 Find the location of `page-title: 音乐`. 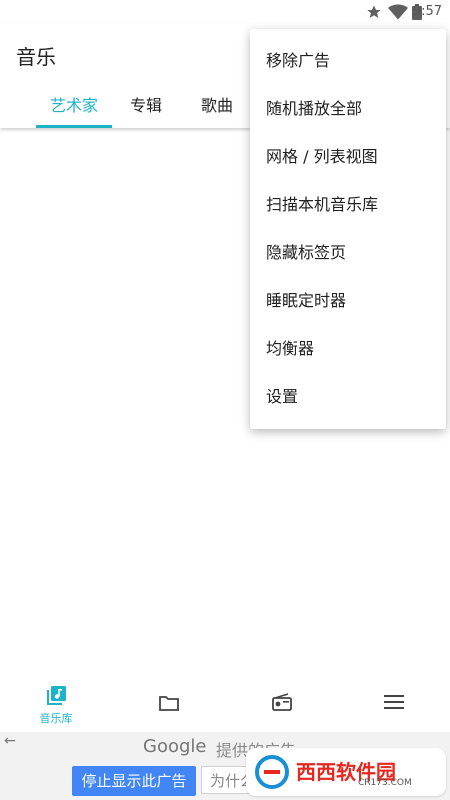

page-title: 音乐 is located at coordinates (36, 57).